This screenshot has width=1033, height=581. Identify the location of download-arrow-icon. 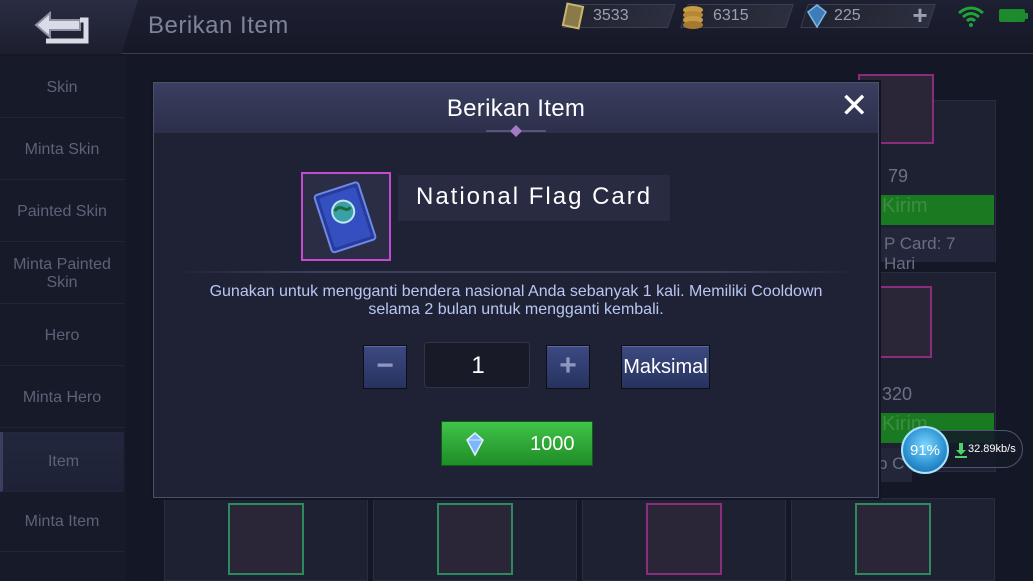
(961, 450).